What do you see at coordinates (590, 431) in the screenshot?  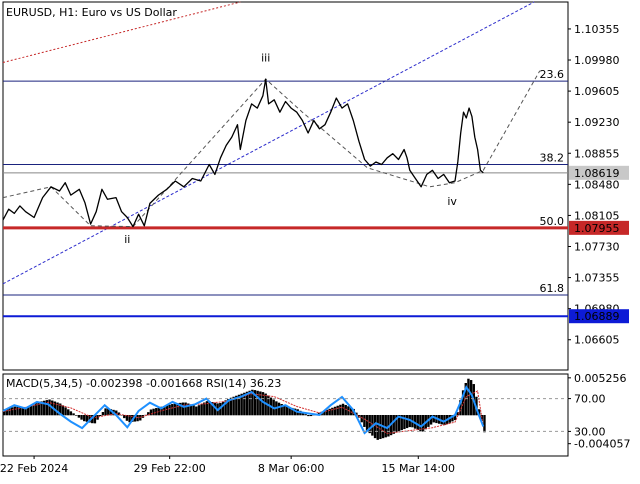 I see `indicator-tick-label: 30.00` at bounding box center [590, 431].